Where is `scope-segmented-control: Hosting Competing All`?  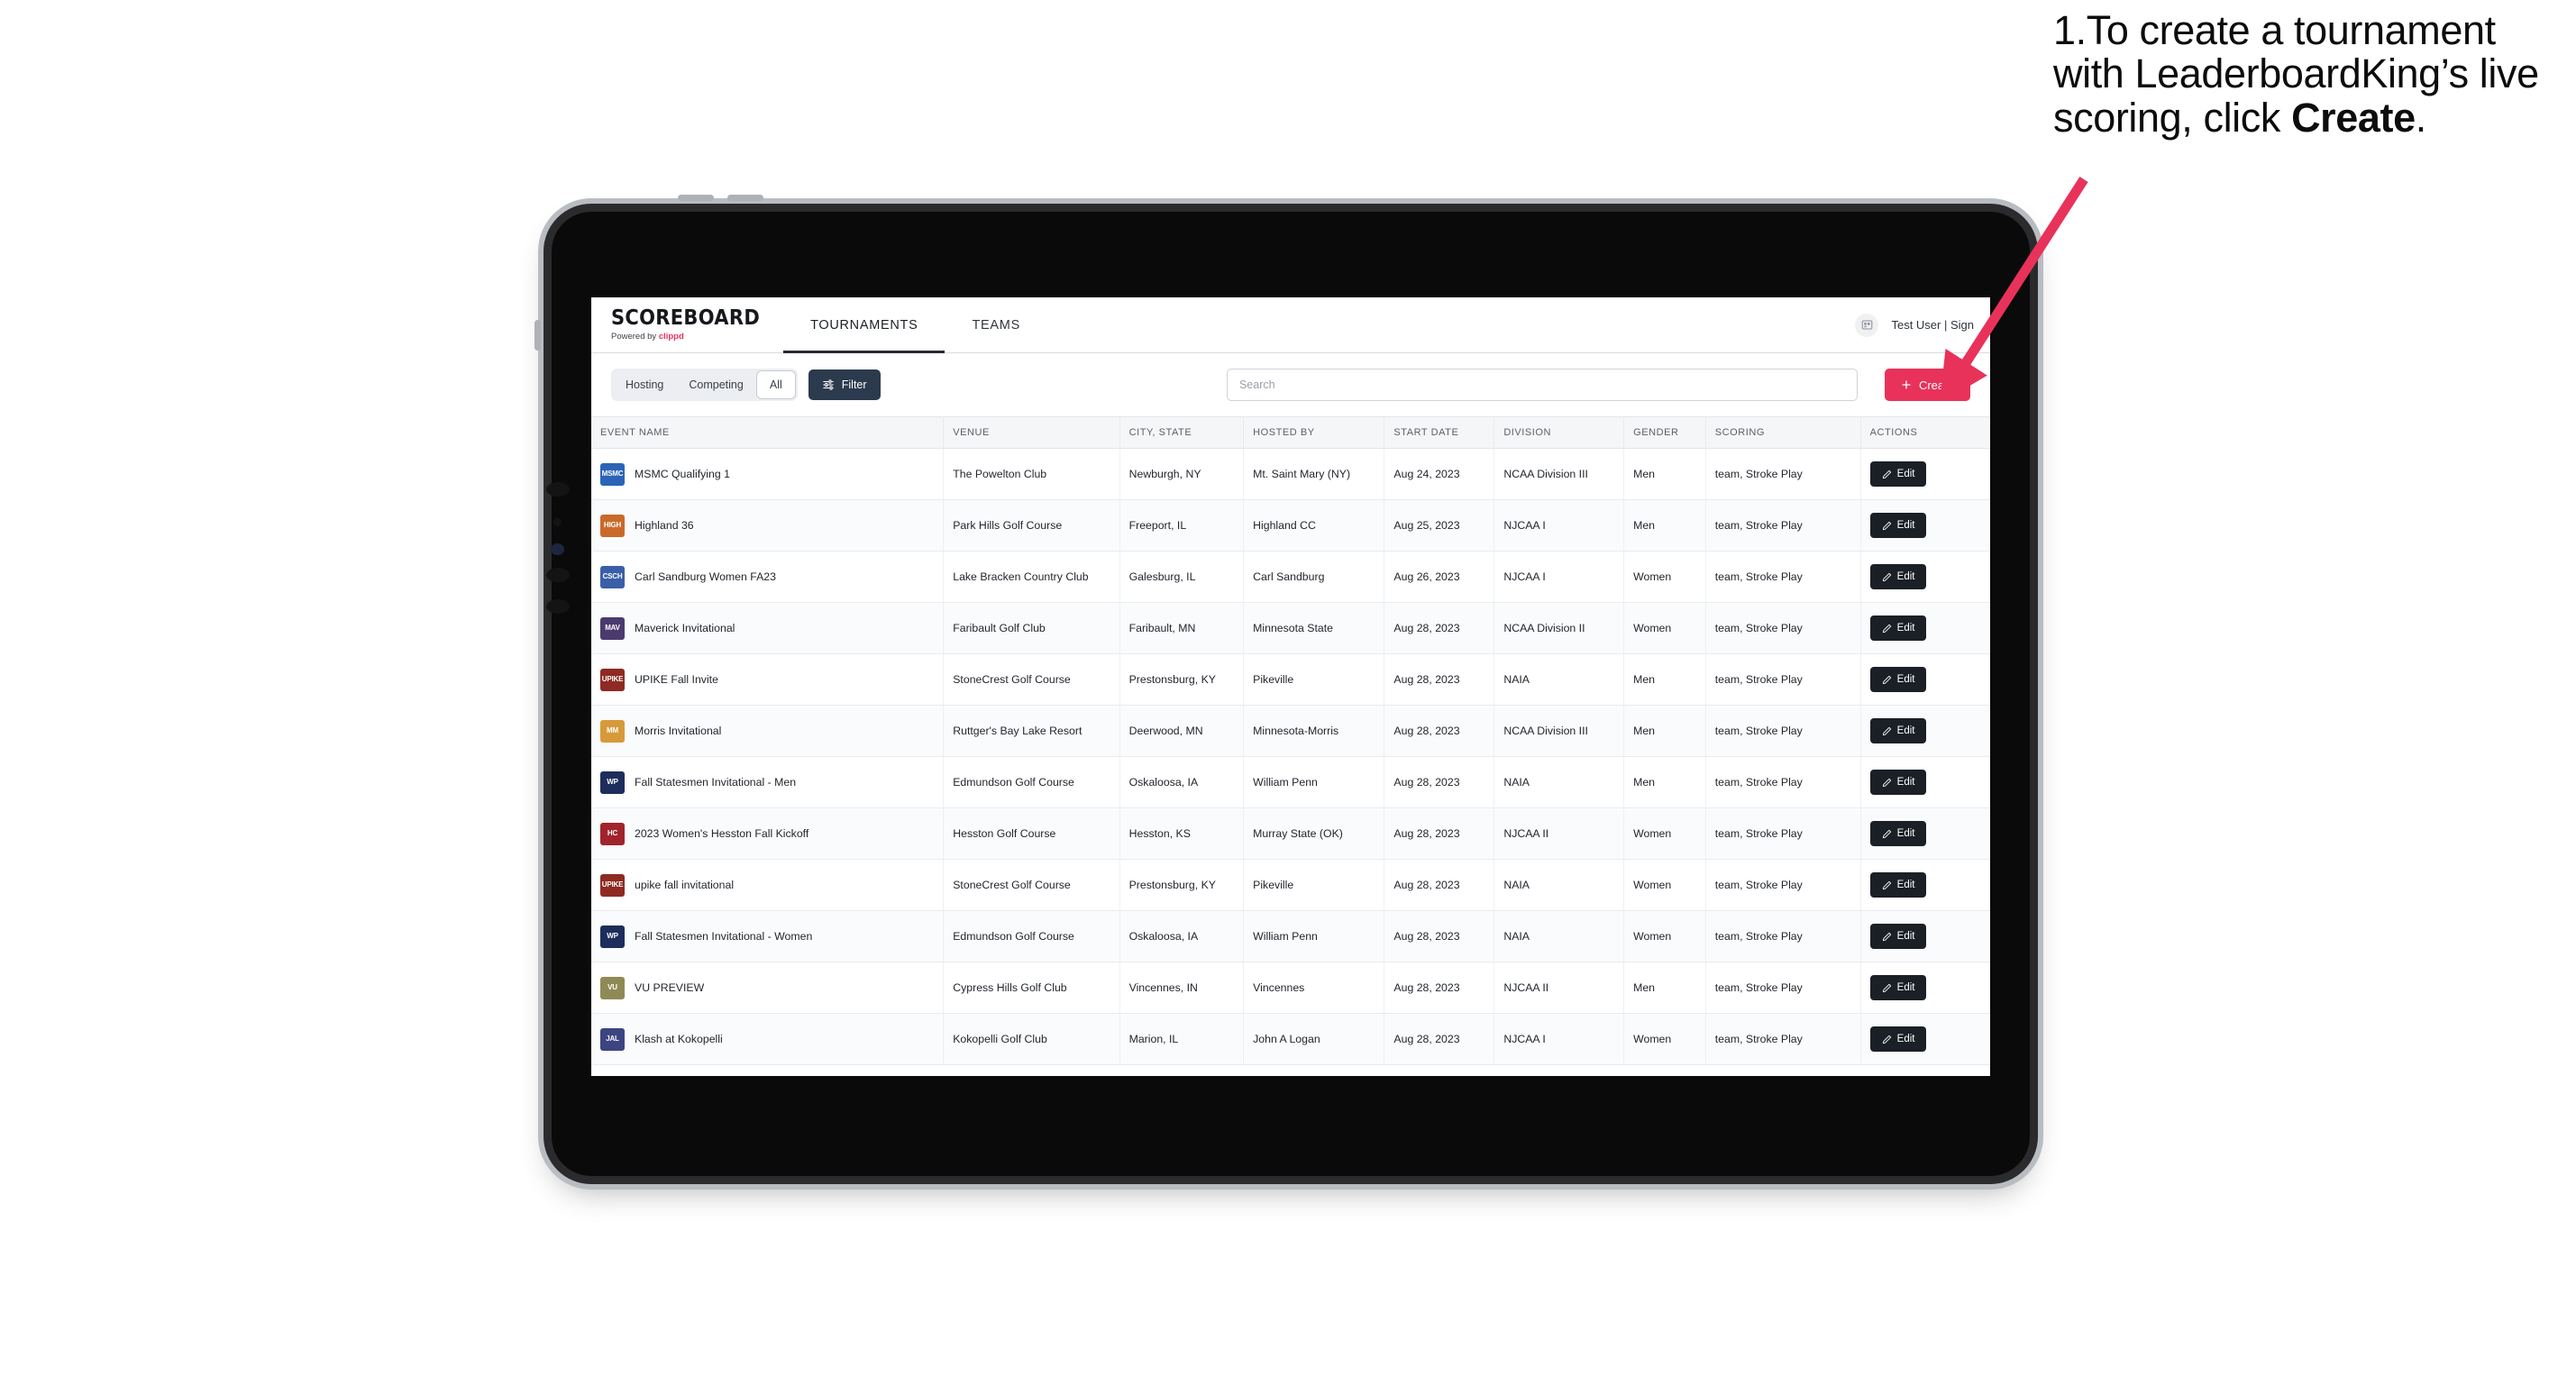 scope-segmented-control: Hosting Competing All is located at coordinates (704, 385).